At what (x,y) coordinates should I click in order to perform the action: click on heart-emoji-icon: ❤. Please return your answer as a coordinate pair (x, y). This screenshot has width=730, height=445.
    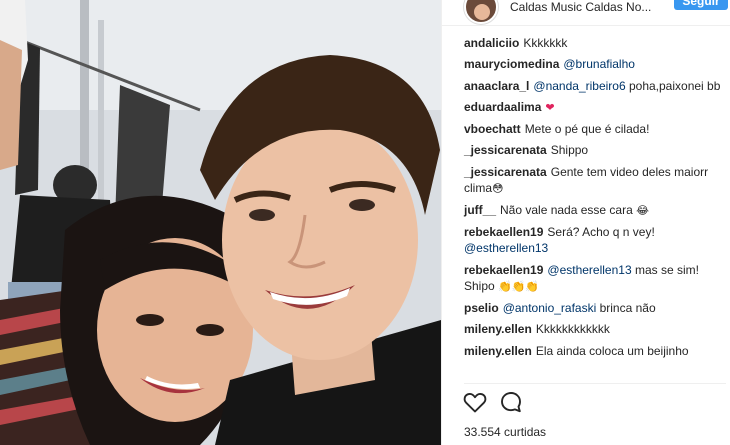
    Looking at the image, I should click on (550, 107).